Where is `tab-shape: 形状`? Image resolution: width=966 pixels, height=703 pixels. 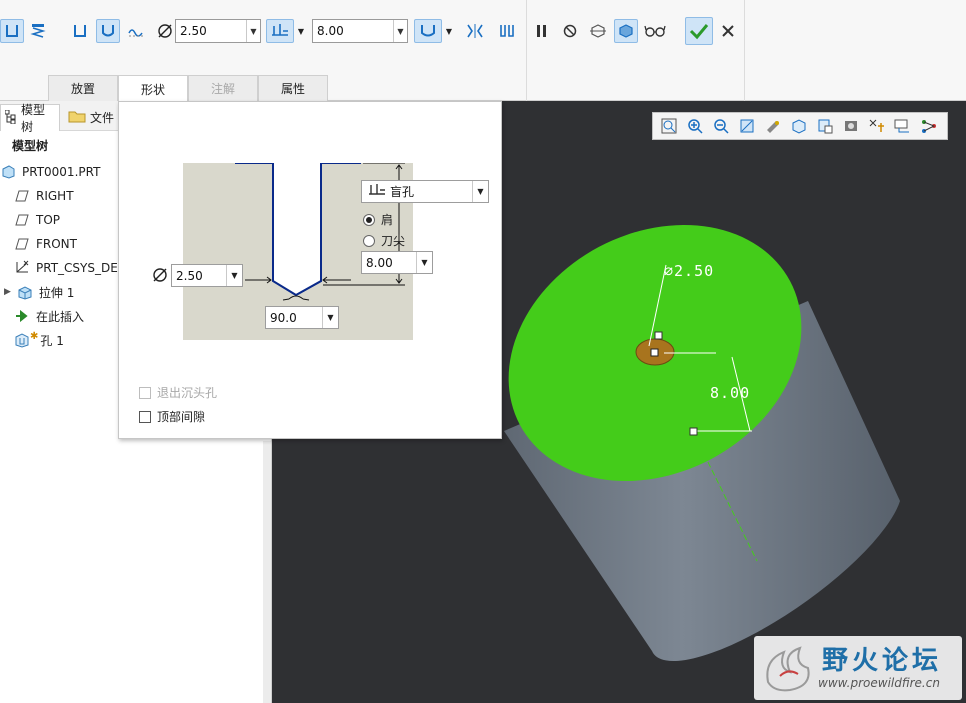
tab-shape: 形状 is located at coordinates (153, 88).